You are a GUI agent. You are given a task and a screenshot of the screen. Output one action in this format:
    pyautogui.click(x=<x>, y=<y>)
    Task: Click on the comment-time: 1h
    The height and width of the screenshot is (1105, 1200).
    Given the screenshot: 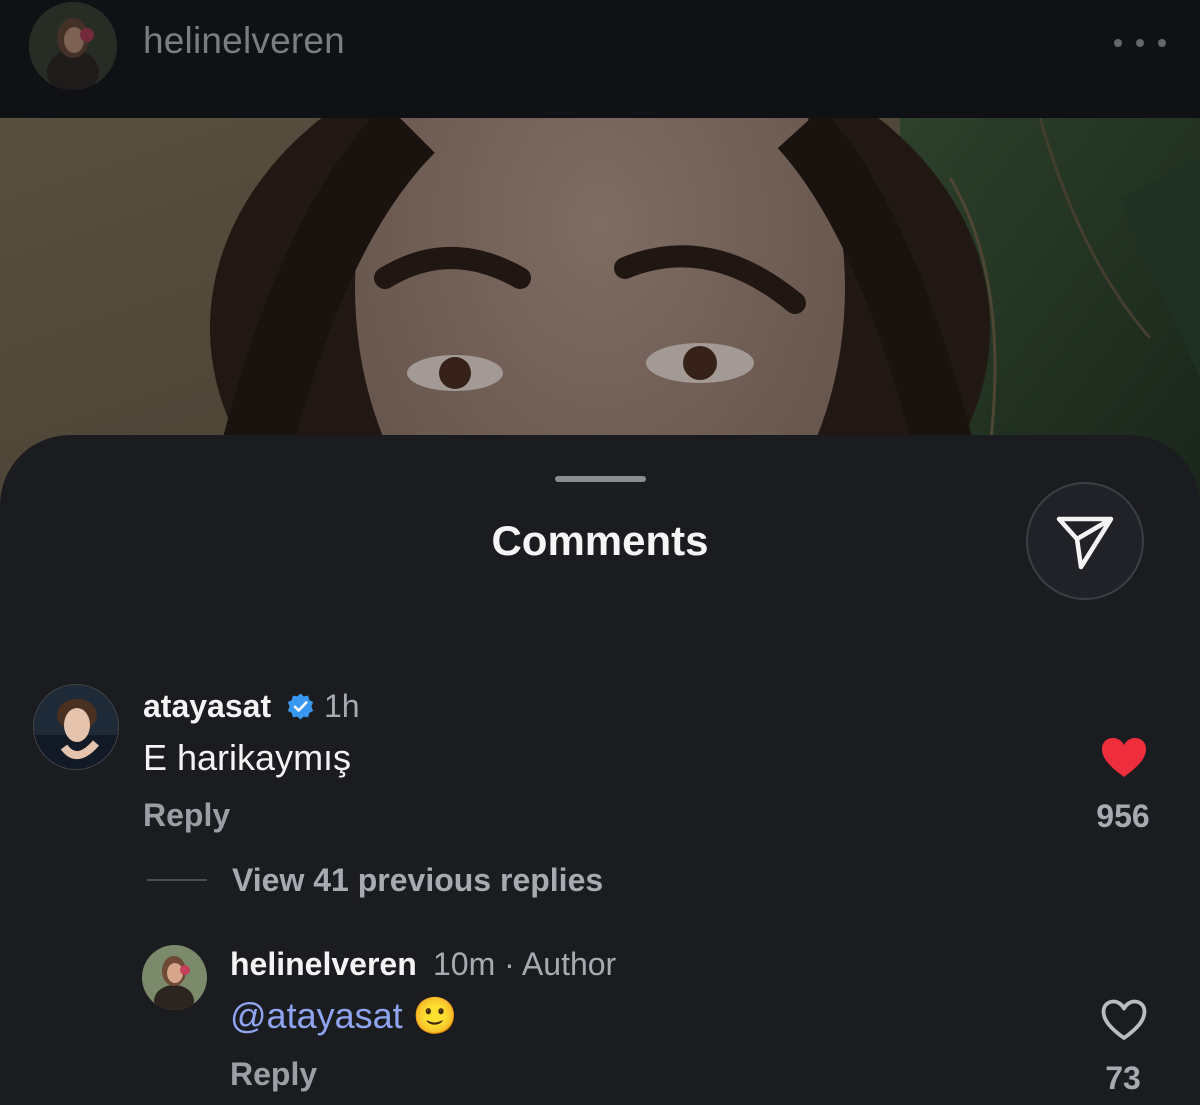 What is the action you would take?
    pyautogui.click(x=342, y=706)
    